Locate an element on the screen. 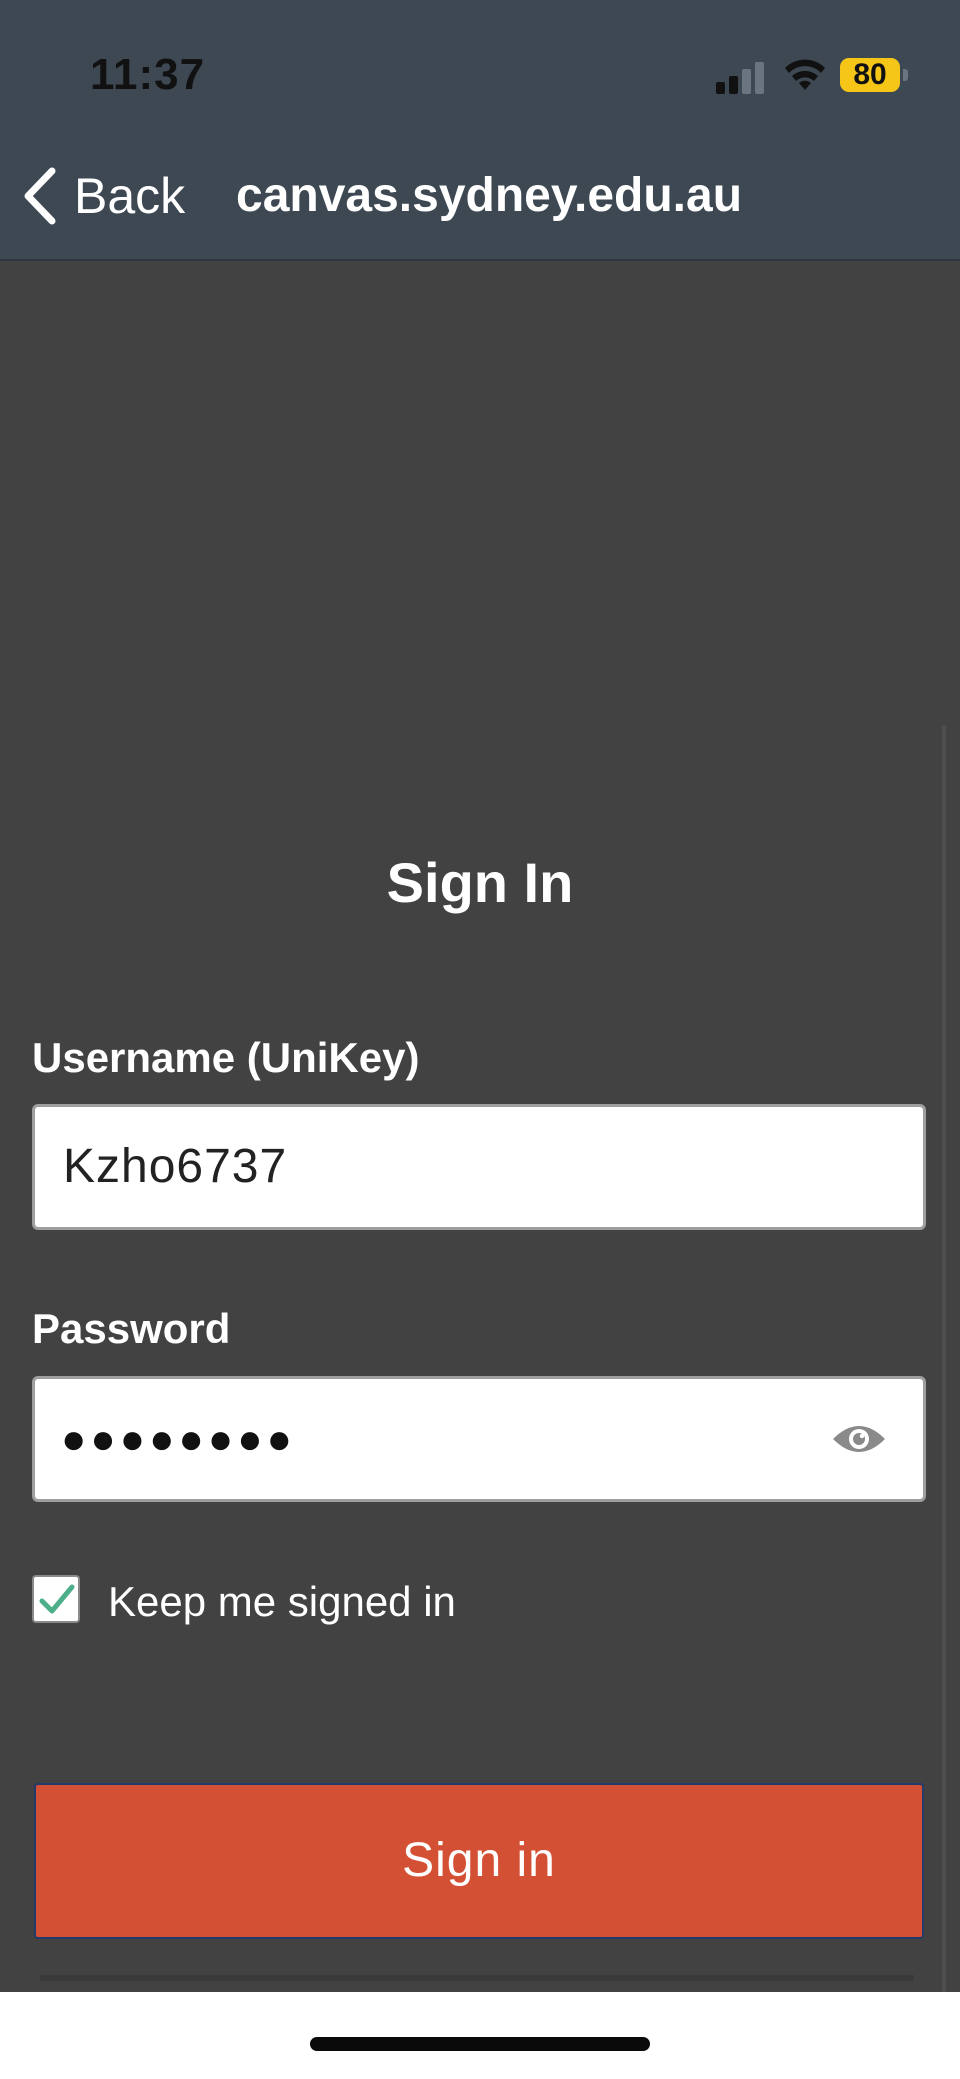 The width and height of the screenshot is (960, 2079). checkmark-icon is located at coordinates (57, 1599).